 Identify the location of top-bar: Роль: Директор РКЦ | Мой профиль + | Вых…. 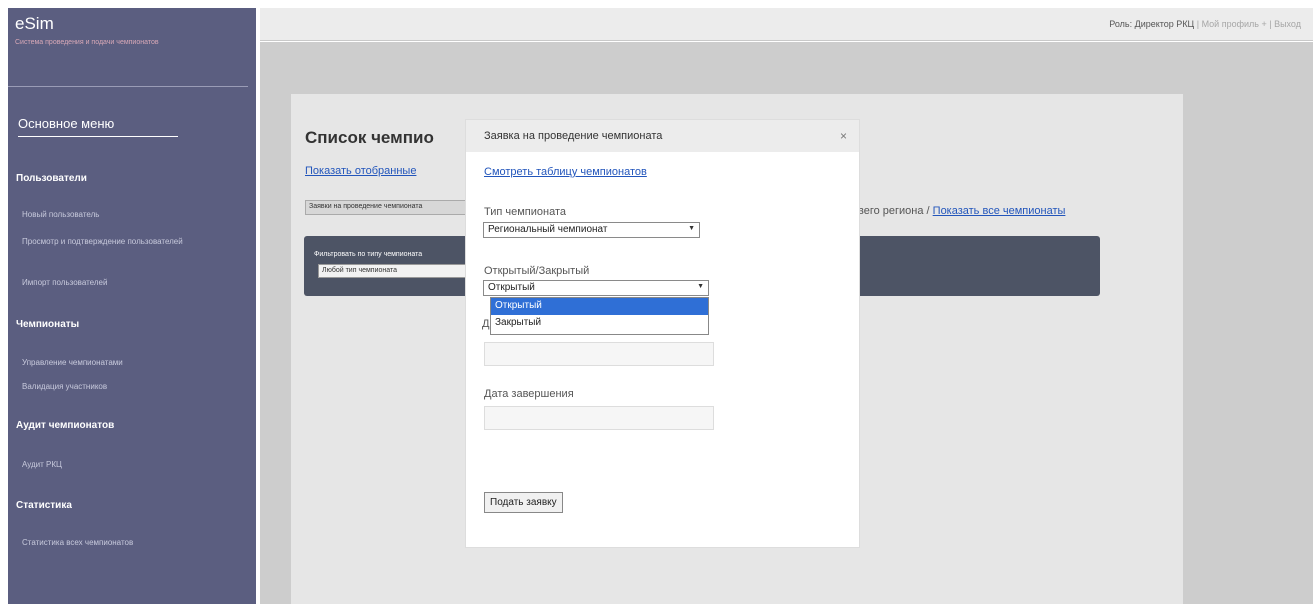
(786, 24).